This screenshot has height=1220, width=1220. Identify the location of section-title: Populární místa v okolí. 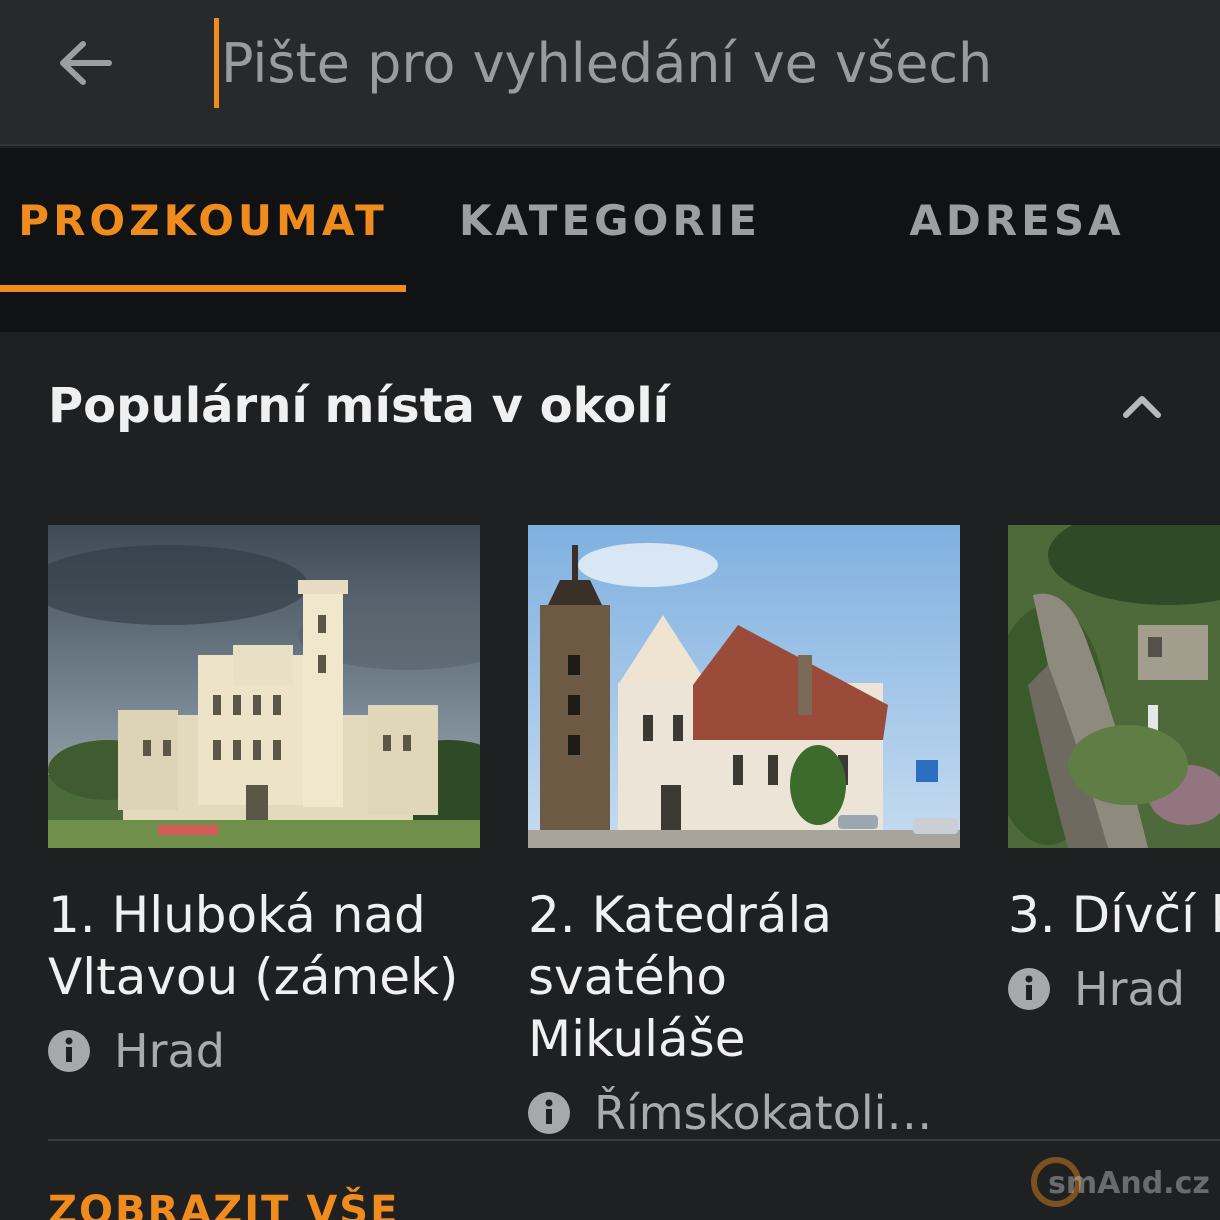
(359, 406).